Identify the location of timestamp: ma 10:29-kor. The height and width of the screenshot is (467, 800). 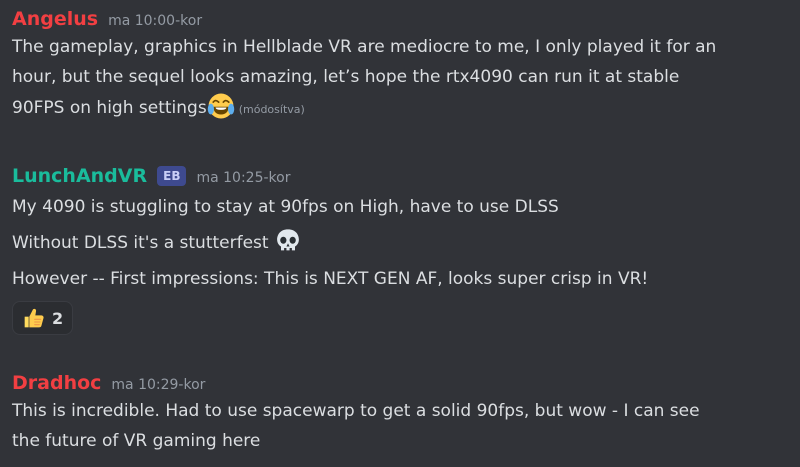
(158, 385).